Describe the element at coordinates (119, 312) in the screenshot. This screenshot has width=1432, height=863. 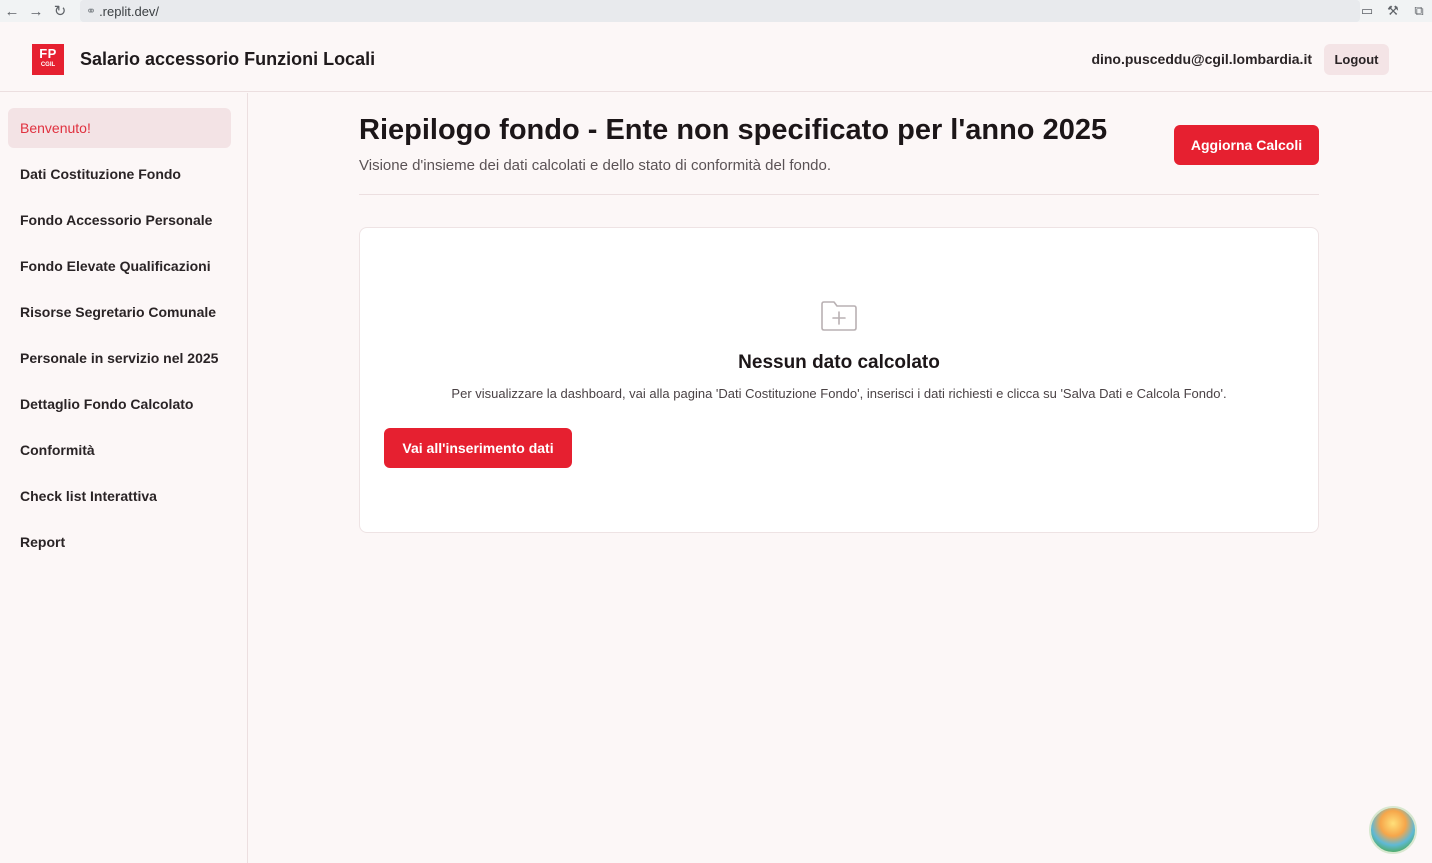
I see `sidebar-item-risorse-segretario-comunale: Risorse Segretario Comunale` at that location.